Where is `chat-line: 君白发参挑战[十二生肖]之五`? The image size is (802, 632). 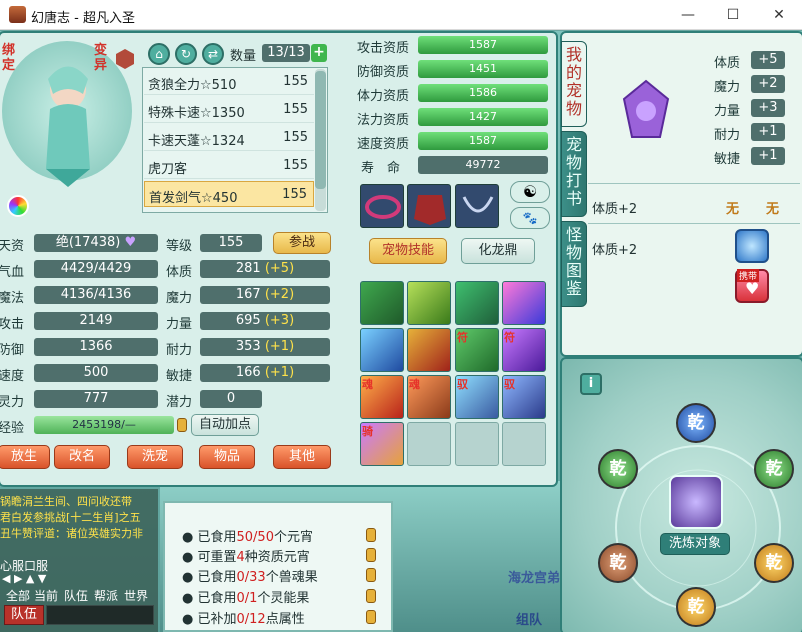 chat-line: 君白发参挑战[十二生肖]之五 is located at coordinates (70, 517).